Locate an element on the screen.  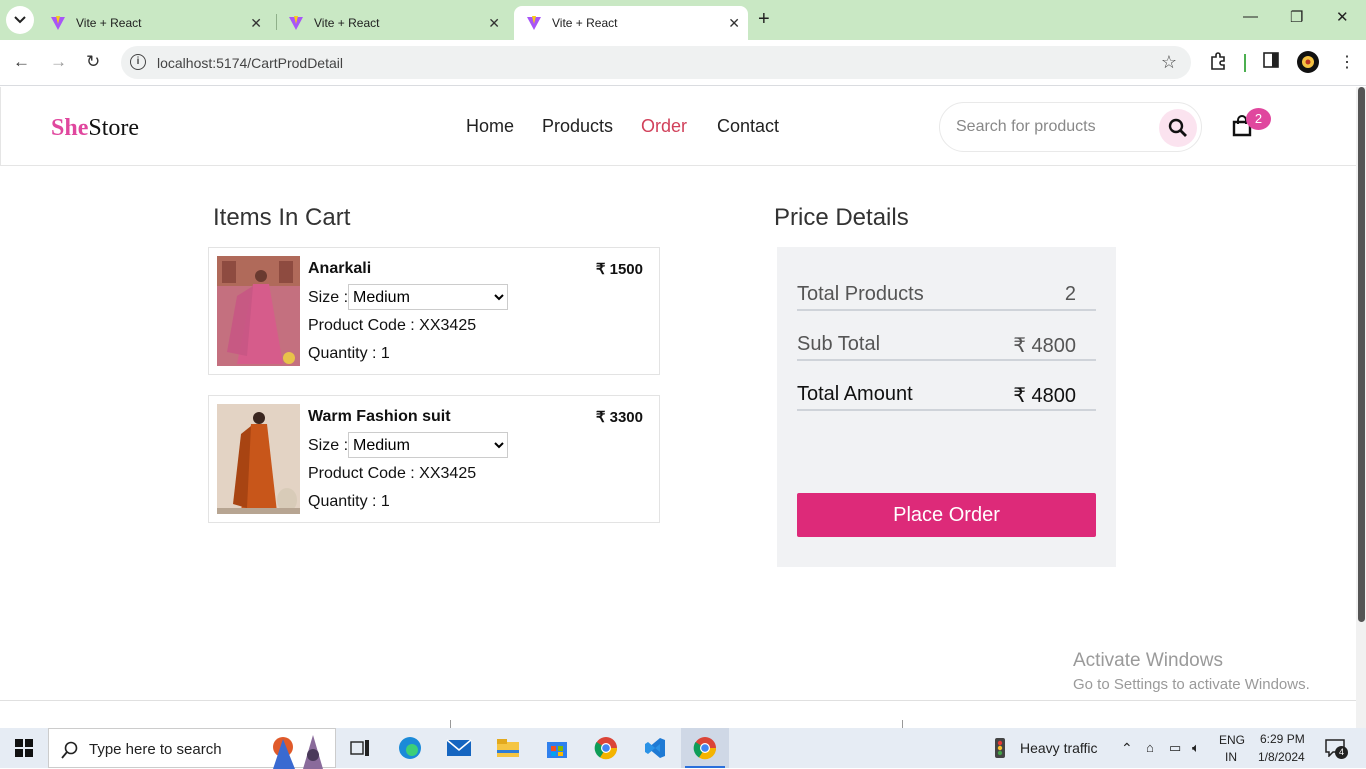
clock-date: 1/8/2024 is located at coordinates (1281, 757).